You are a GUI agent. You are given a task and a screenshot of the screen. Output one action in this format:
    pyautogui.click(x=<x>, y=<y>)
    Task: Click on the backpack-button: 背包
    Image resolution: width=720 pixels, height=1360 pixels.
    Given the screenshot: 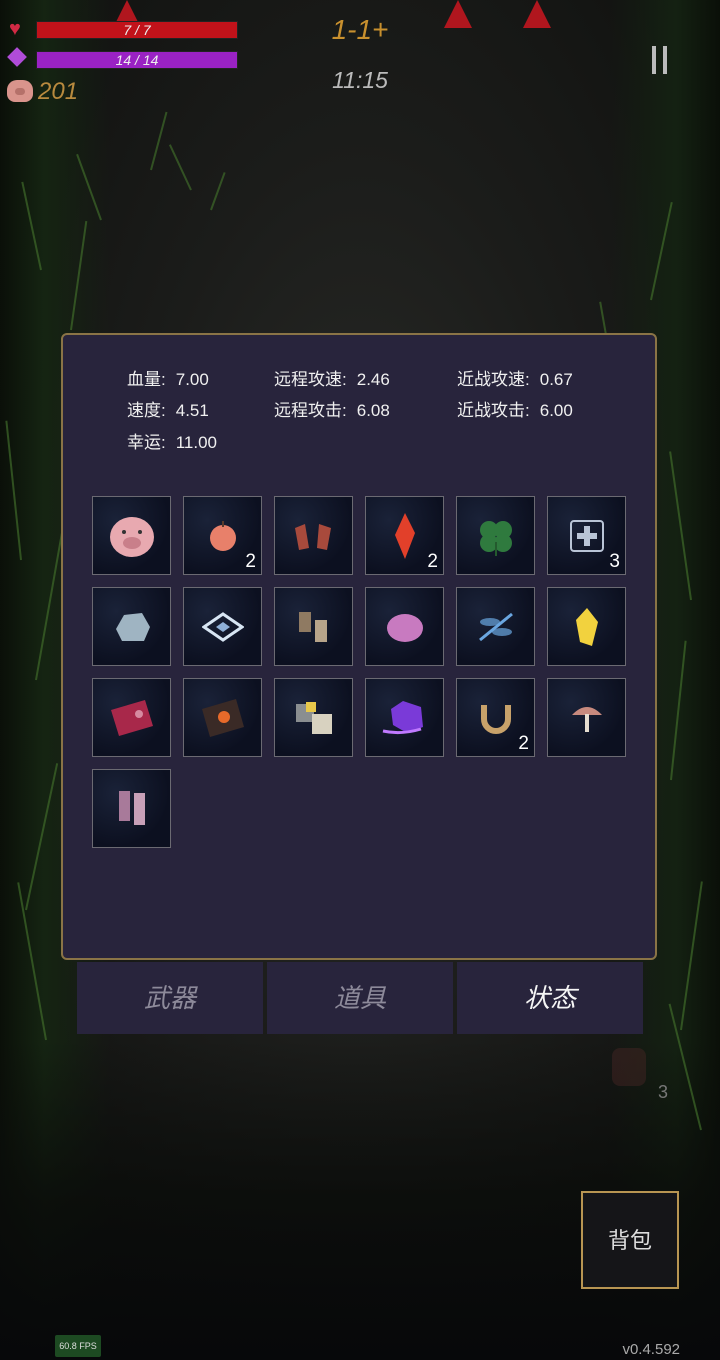 What is the action you would take?
    pyautogui.click(x=630, y=1240)
    